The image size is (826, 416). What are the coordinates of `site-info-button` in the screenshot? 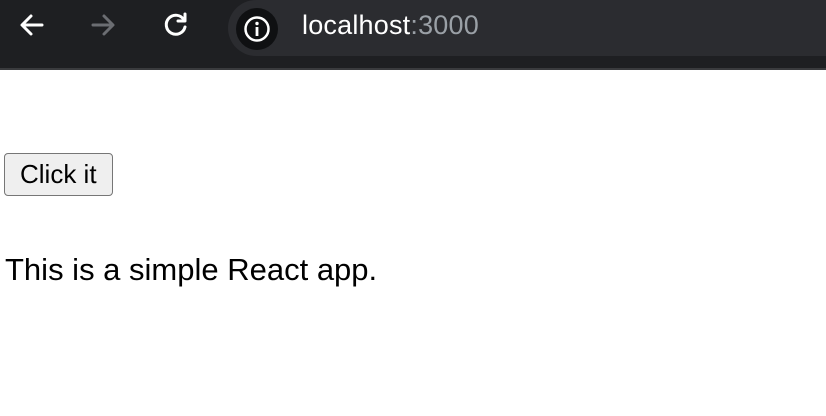 It's located at (257, 29).